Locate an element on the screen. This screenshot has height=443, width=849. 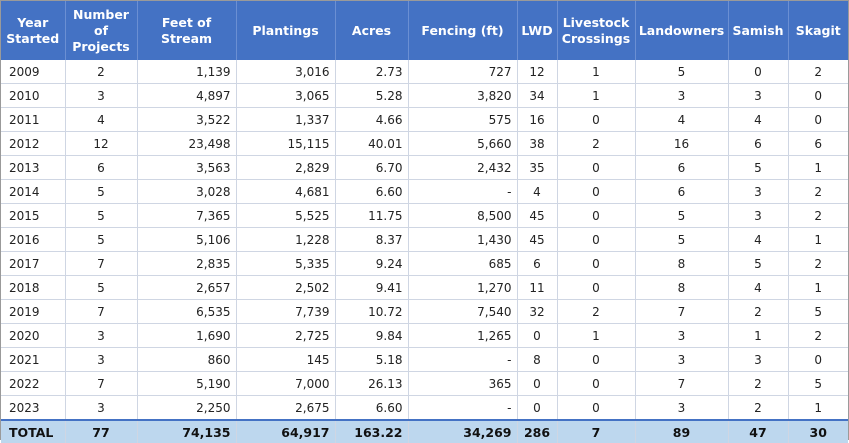
cell-fencing: 575 is located at coordinates (463, 119).